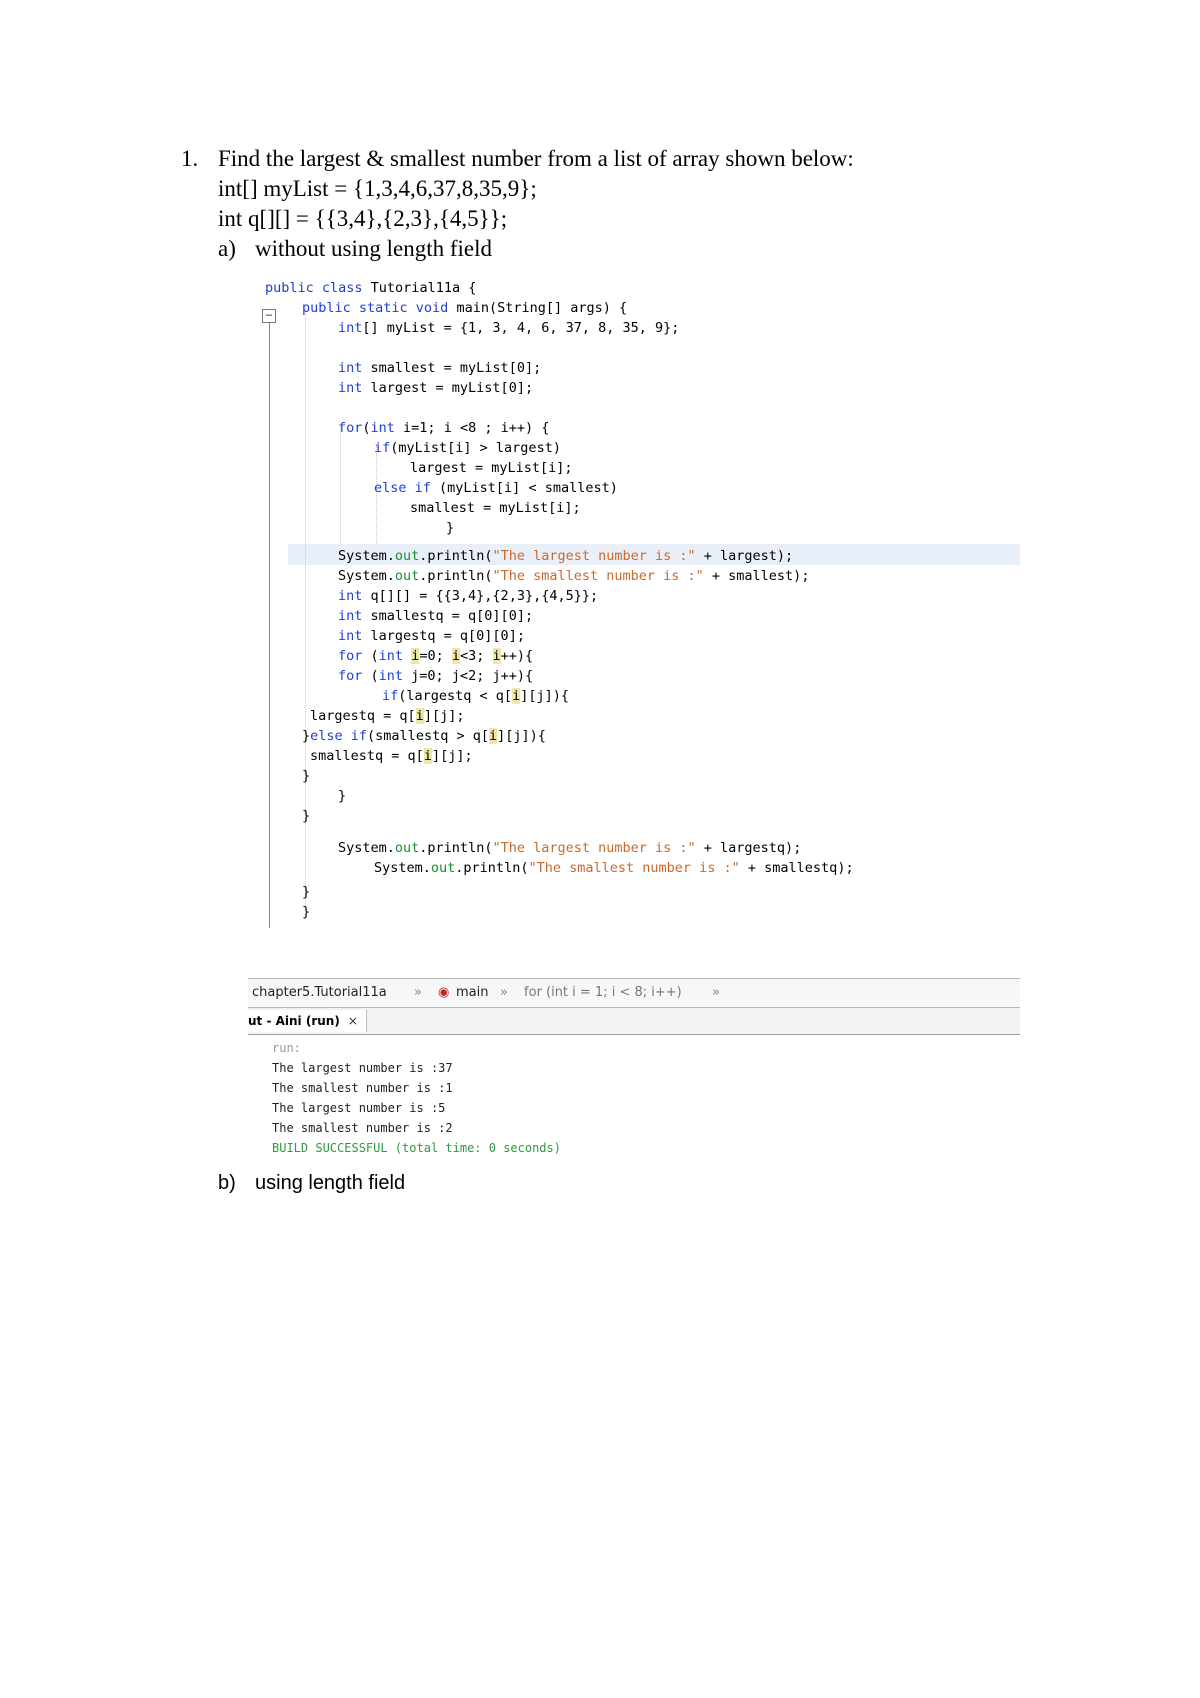 This screenshot has width=1200, height=1698. I want to click on method-icon: ◉, so click(444, 992).